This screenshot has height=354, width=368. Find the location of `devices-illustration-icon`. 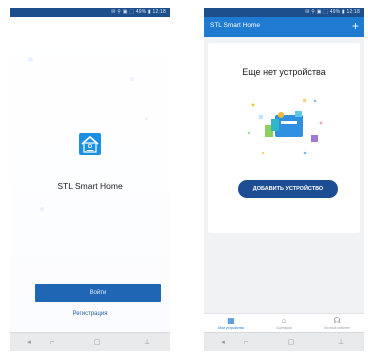

devices-illustration-icon is located at coordinates (285, 128).